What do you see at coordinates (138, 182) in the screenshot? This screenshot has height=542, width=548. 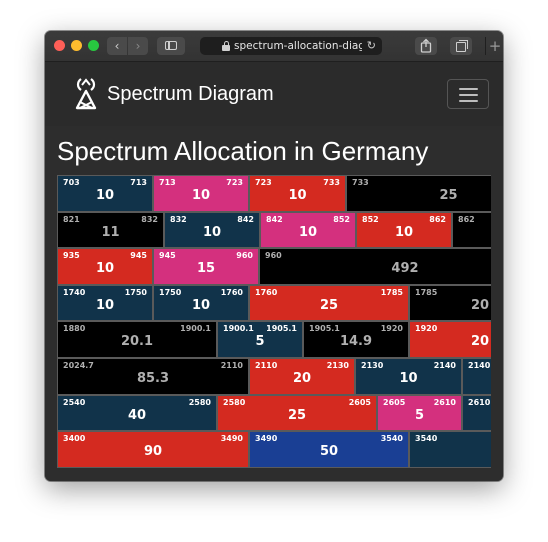 I see `band-upper-freq: 713` at bounding box center [138, 182].